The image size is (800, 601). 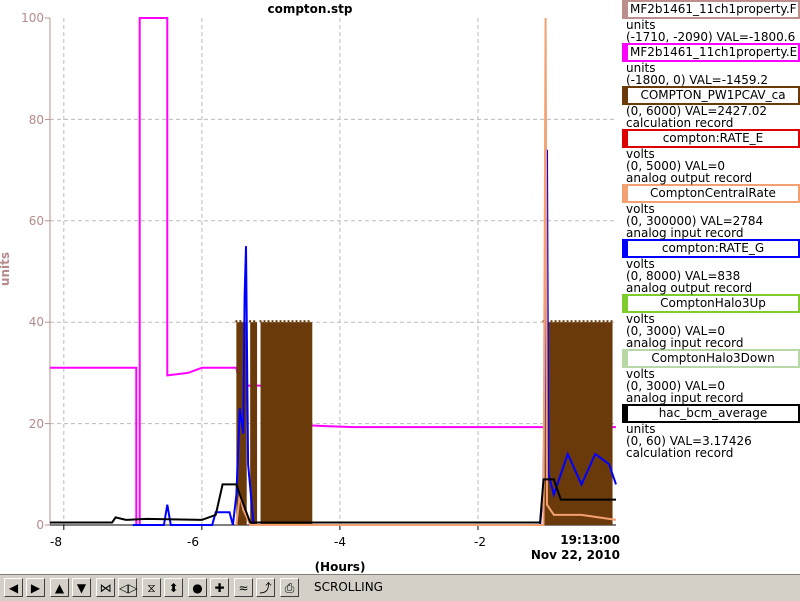 I want to click on zoom-out-vertical-icon: ⬍, so click(x=173, y=587).